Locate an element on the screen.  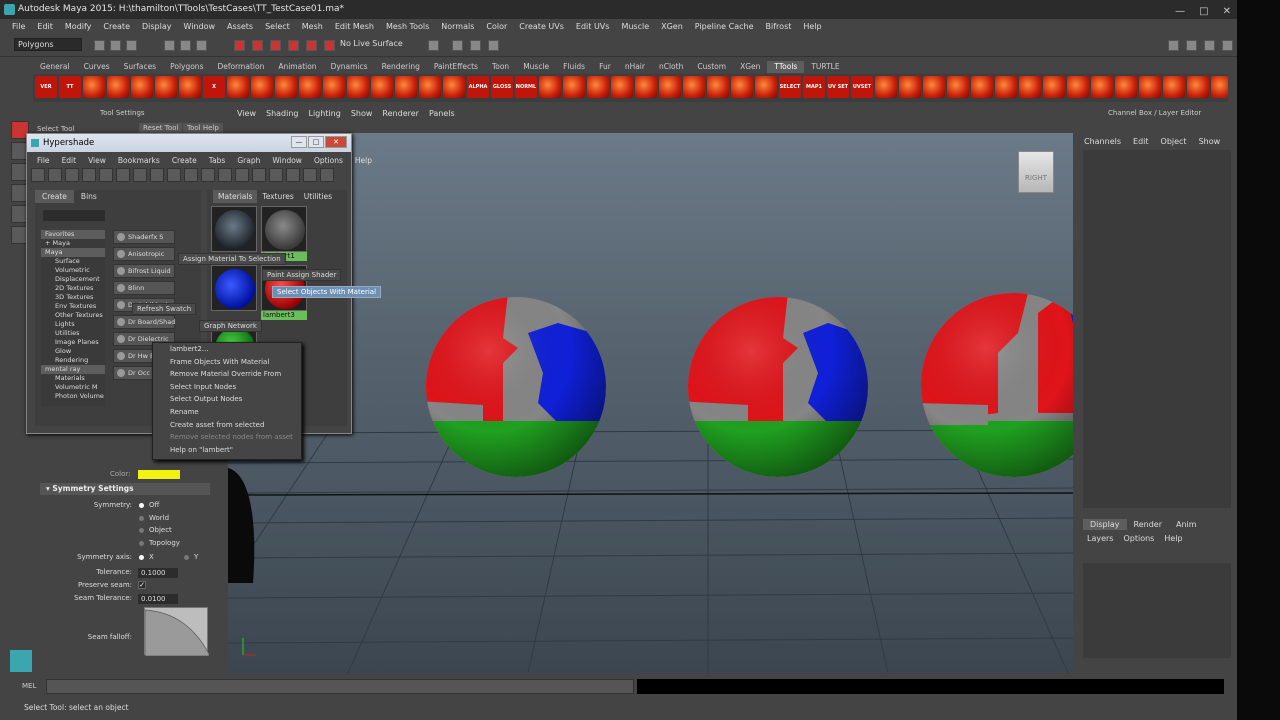
hs-tree-item: Other Textures is located at coordinates (73, 315).